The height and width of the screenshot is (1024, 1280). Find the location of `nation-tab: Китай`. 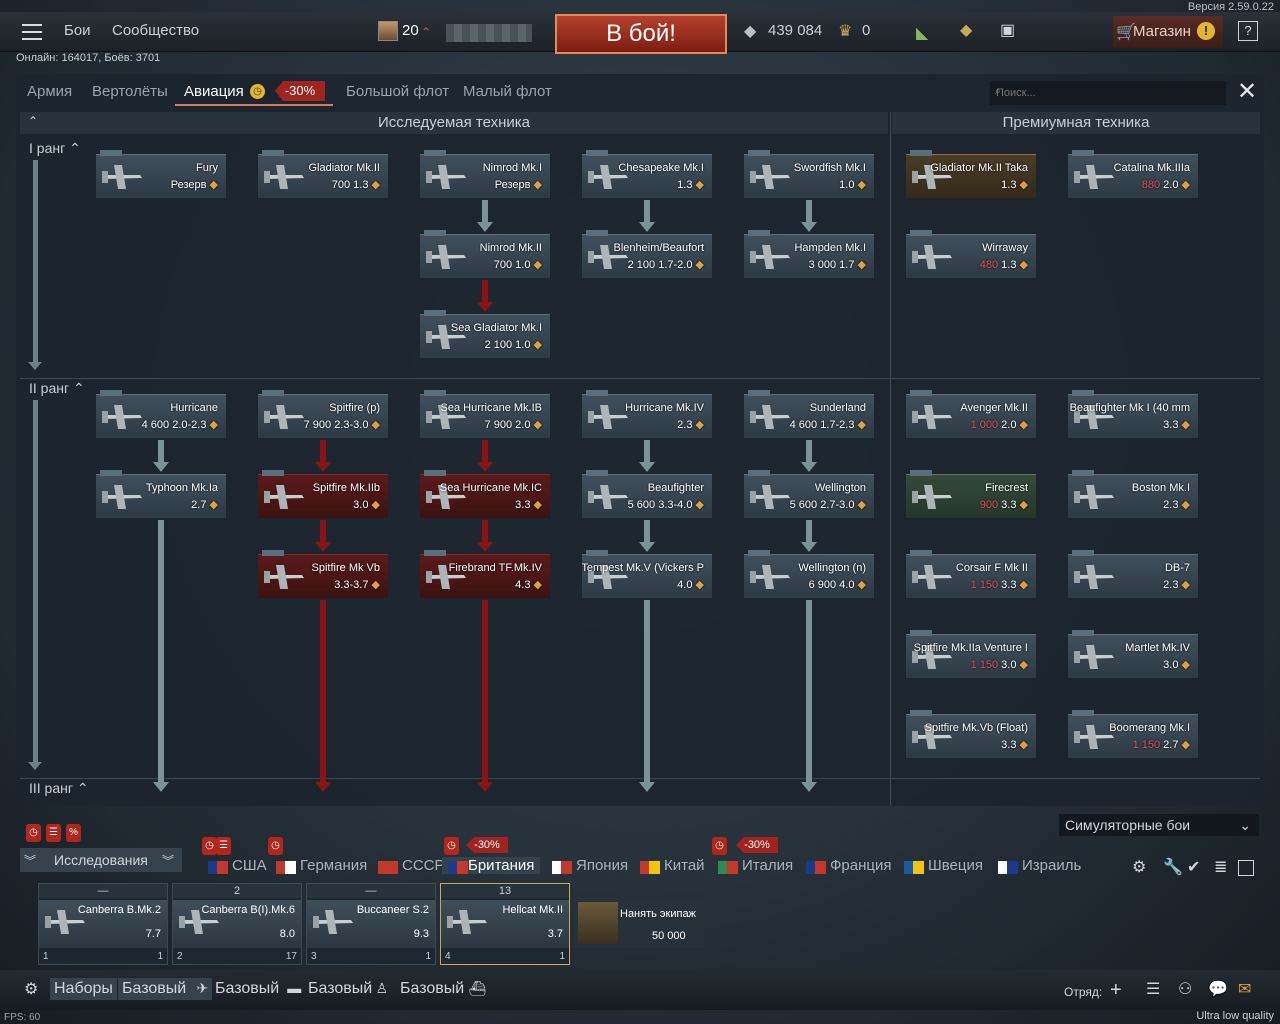

nation-tab: Китай is located at coordinates (684, 865).